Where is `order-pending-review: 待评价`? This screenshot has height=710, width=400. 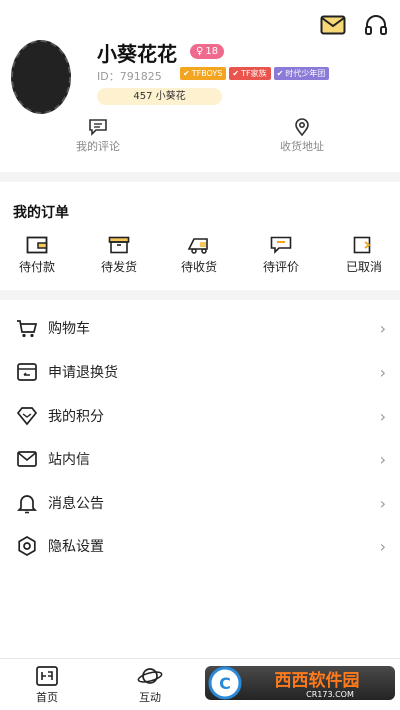
order-pending-review: 待评价 is located at coordinates (281, 255).